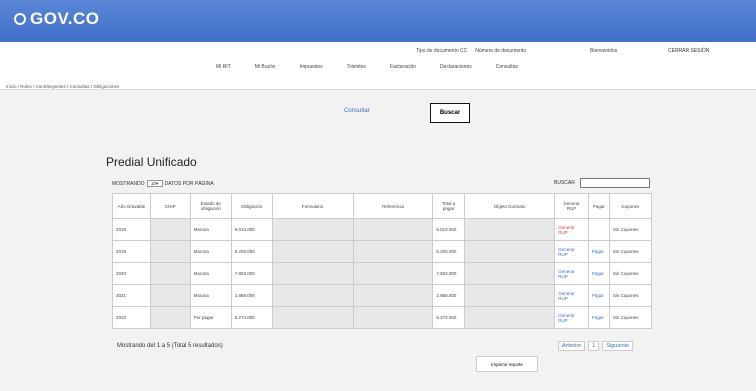 The image size is (756, 391). Describe the element at coordinates (251, 273) in the screenshot. I see `cell-obligacion: 7.853.000` at that location.